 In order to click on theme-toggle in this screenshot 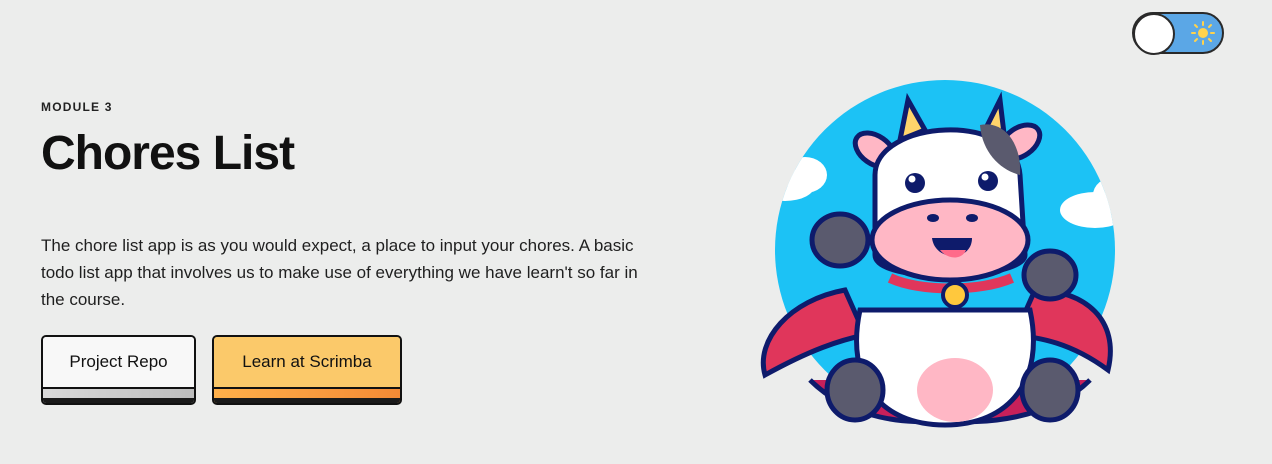, I will do `click(1178, 33)`.